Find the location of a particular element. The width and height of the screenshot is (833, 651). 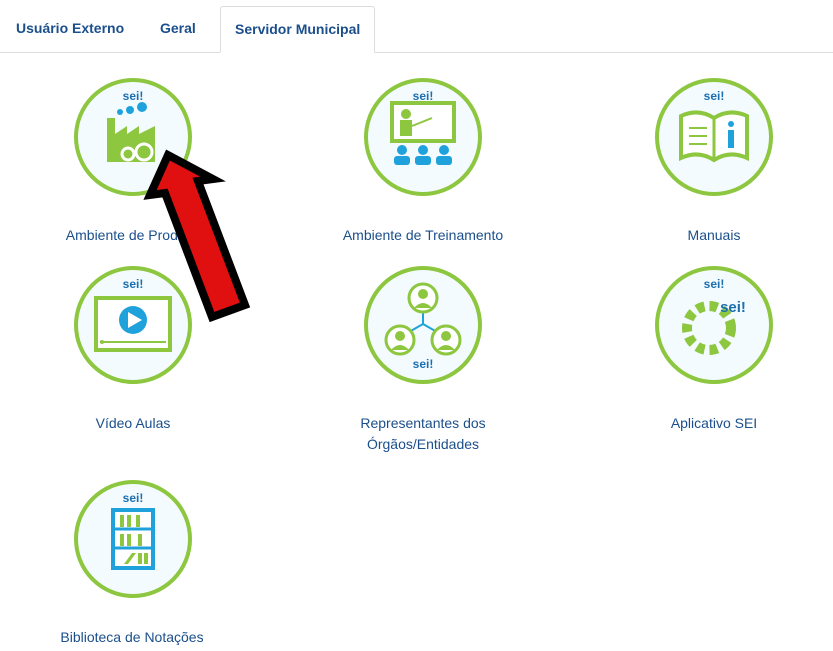

label-line-2: Órgãos/Entidades is located at coordinates (423, 444).